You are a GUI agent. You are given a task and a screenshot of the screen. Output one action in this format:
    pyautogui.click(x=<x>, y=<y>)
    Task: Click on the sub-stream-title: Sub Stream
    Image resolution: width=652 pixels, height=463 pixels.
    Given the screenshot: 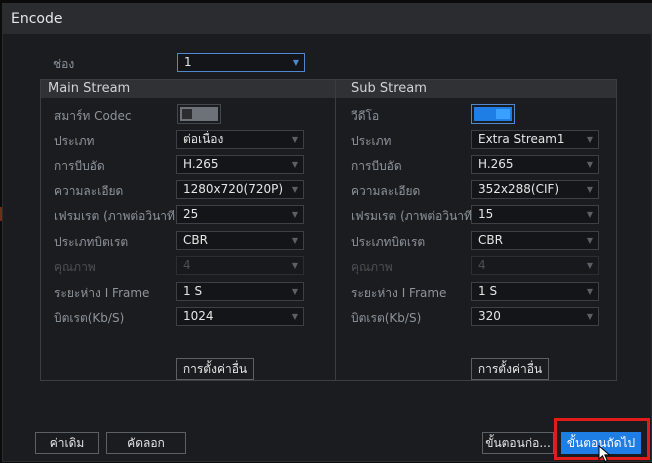 What is the action you would take?
    pyautogui.click(x=389, y=88)
    